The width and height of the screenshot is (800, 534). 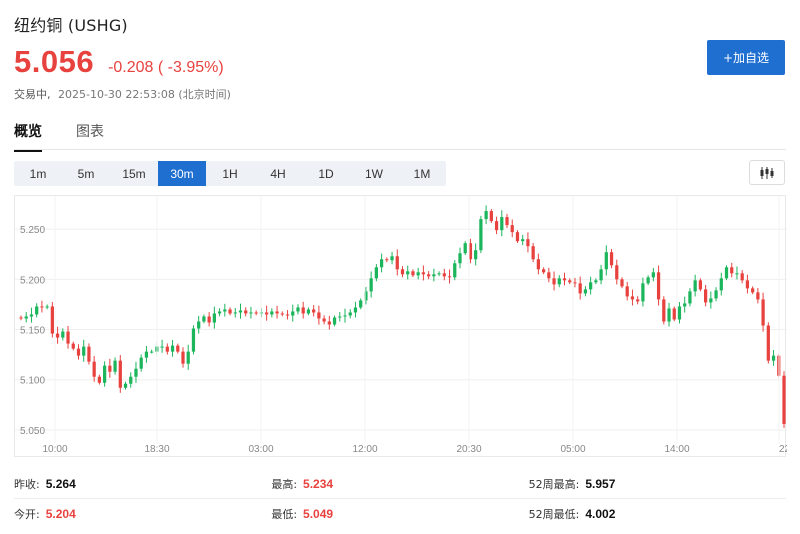 What do you see at coordinates (28, 136) in the screenshot?
I see `tab-overview: 概览` at bounding box center [28, 136].